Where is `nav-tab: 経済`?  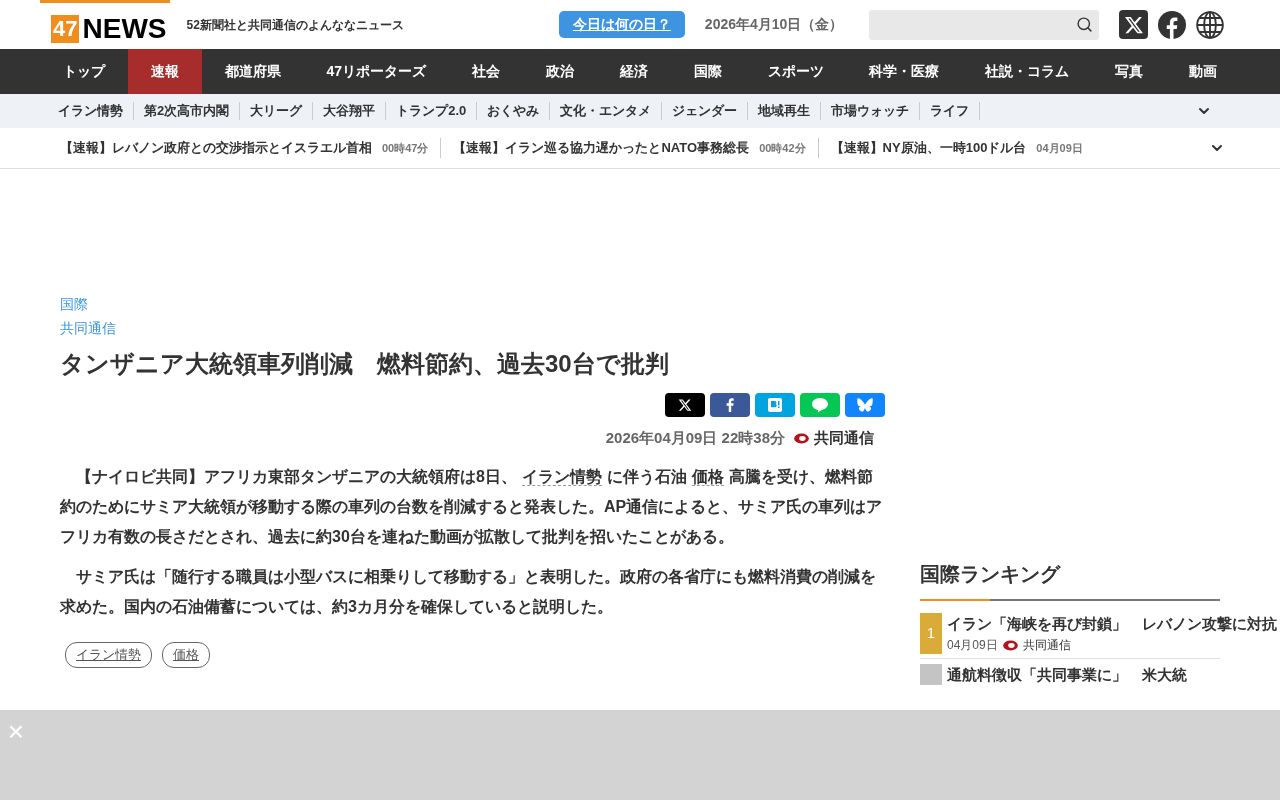 nav-tab: 経済 is located at coordinates (633, 71).